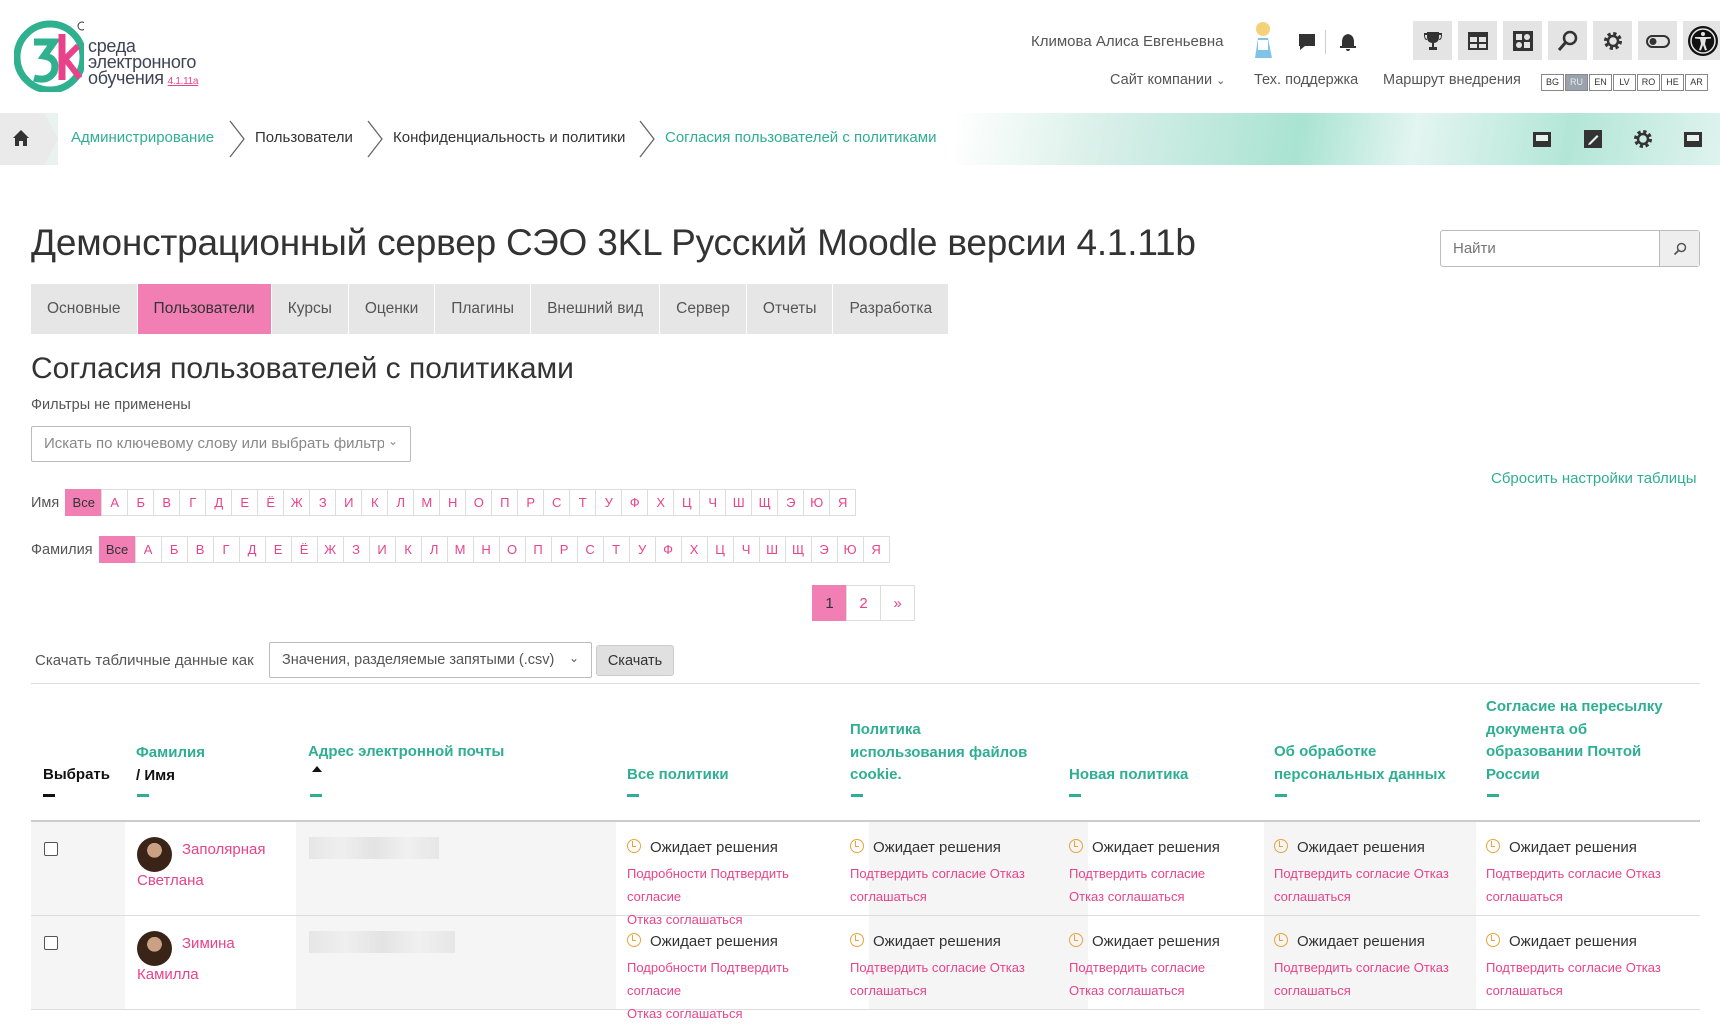 Image resolution: width=1720 pixels, height=1025 pixels. I want to click on col-lastname-sort: Фамилия, so click(170, 753).